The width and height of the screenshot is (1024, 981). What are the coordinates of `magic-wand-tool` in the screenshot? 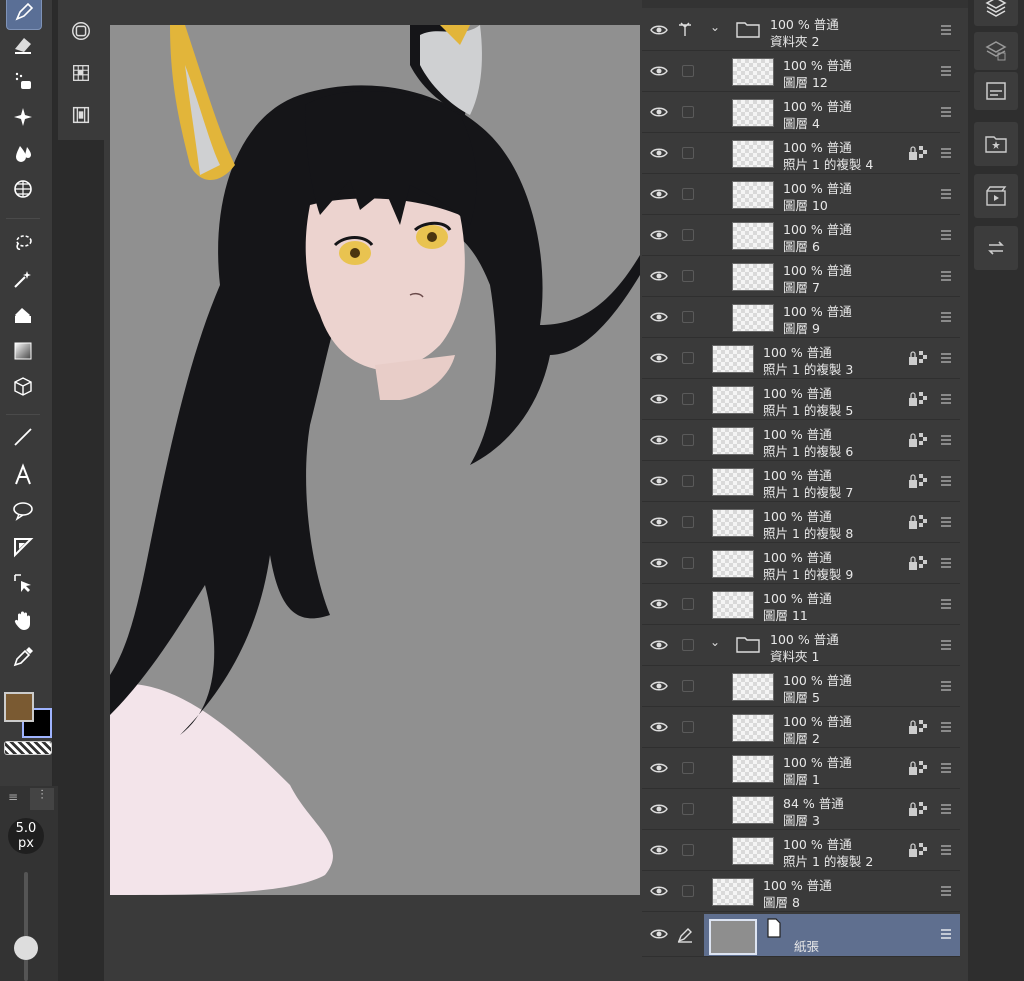 It's located at (23, 279).